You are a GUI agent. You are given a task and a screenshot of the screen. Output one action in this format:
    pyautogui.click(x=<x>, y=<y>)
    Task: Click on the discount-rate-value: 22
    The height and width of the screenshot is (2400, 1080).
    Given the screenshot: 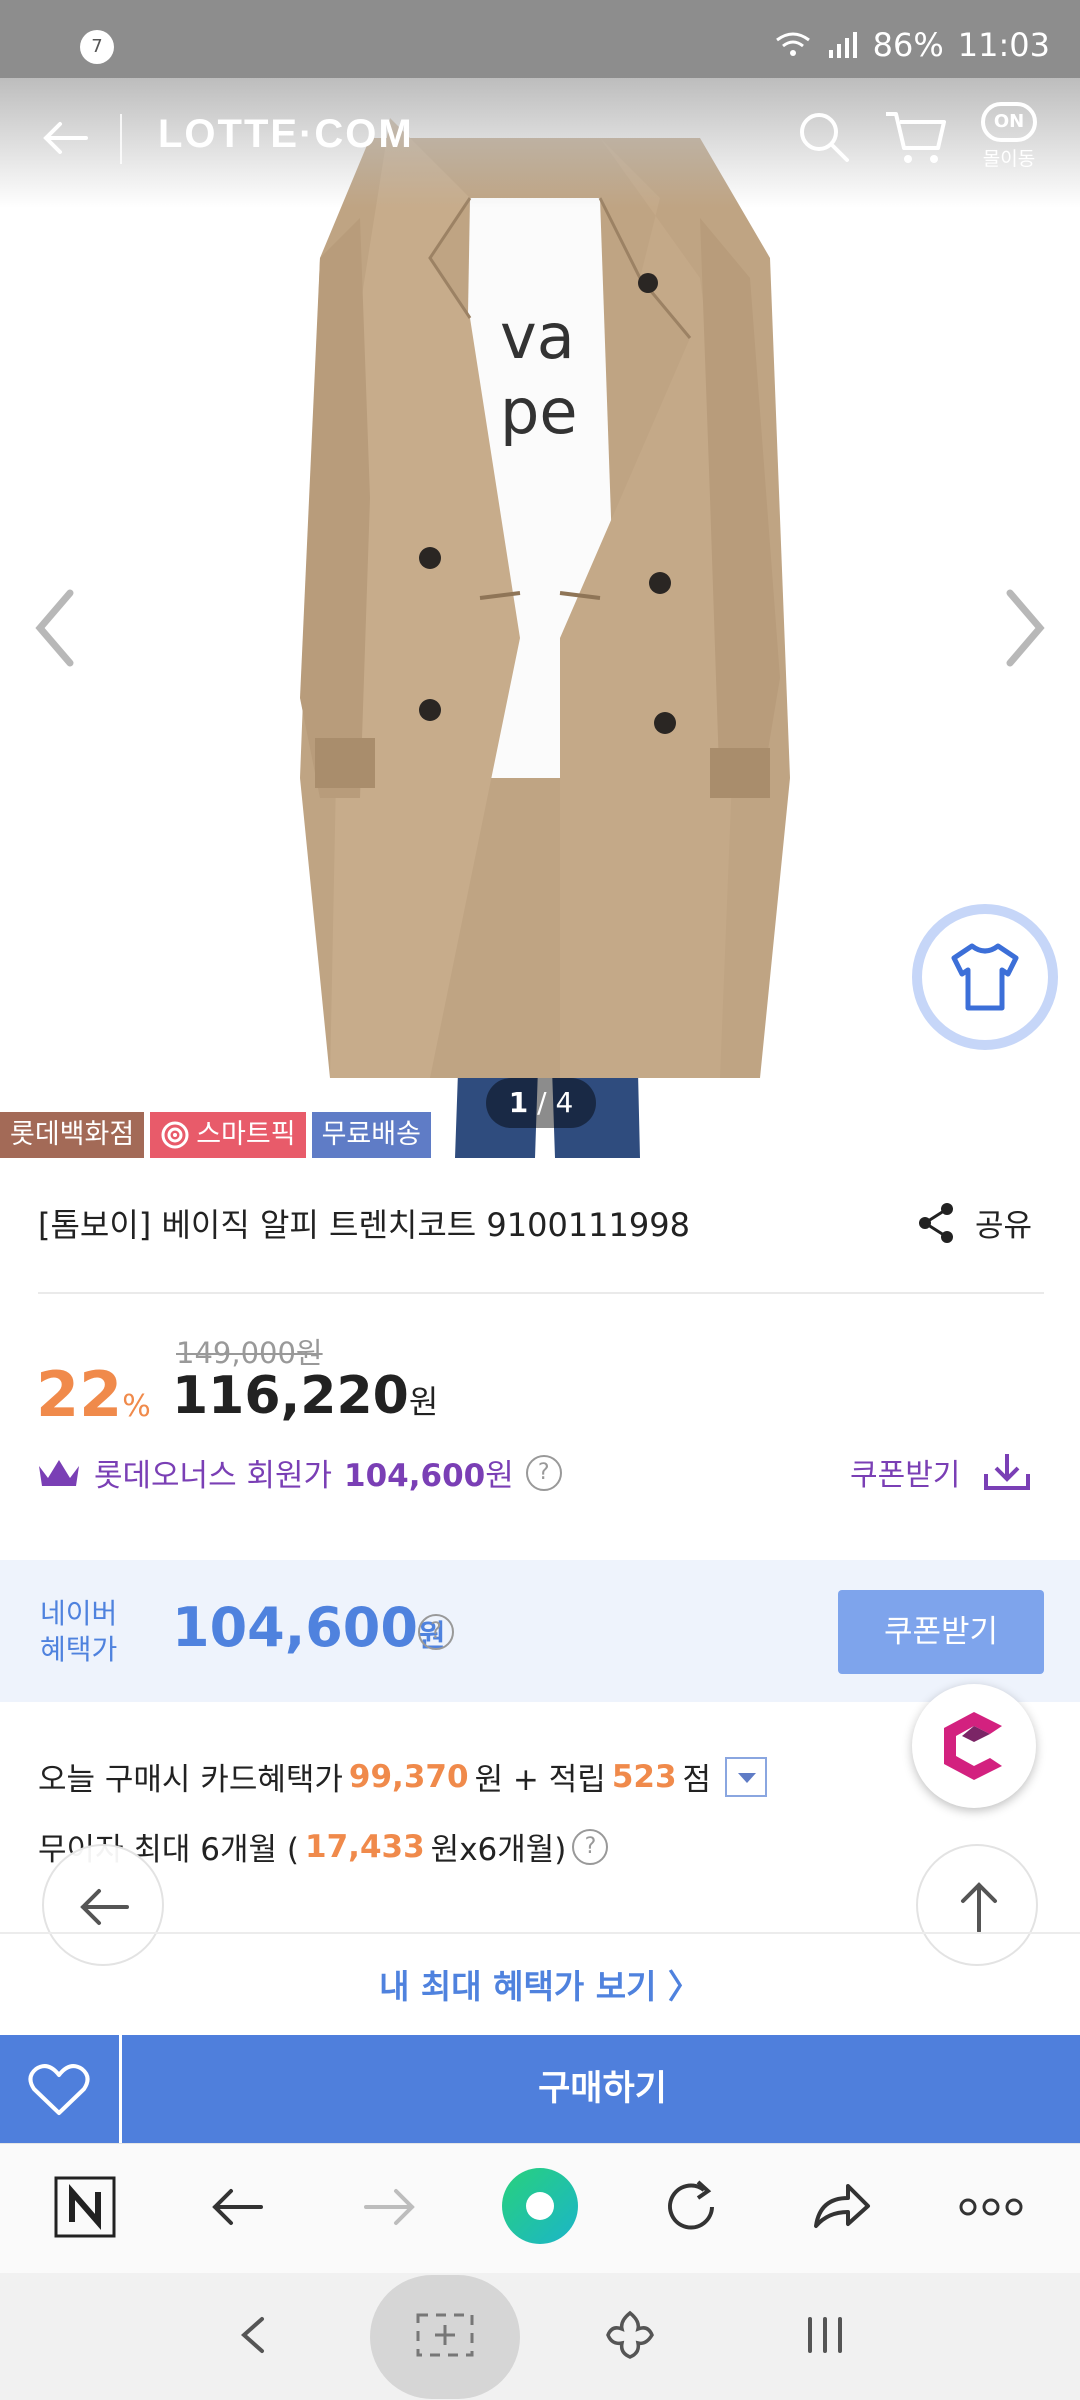 What is the action you would take?
    pyautogui.click(x=79, y=1394)
    